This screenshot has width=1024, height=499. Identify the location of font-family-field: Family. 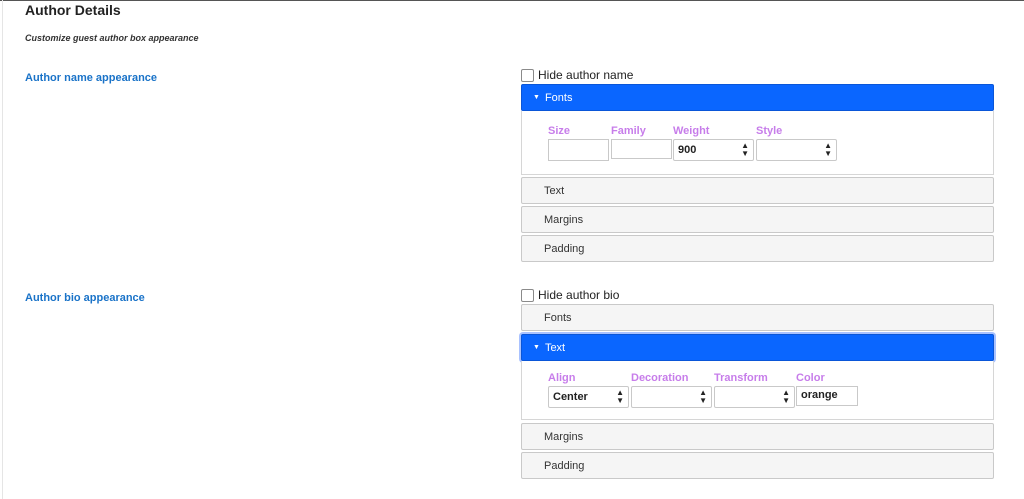
(641, 142).